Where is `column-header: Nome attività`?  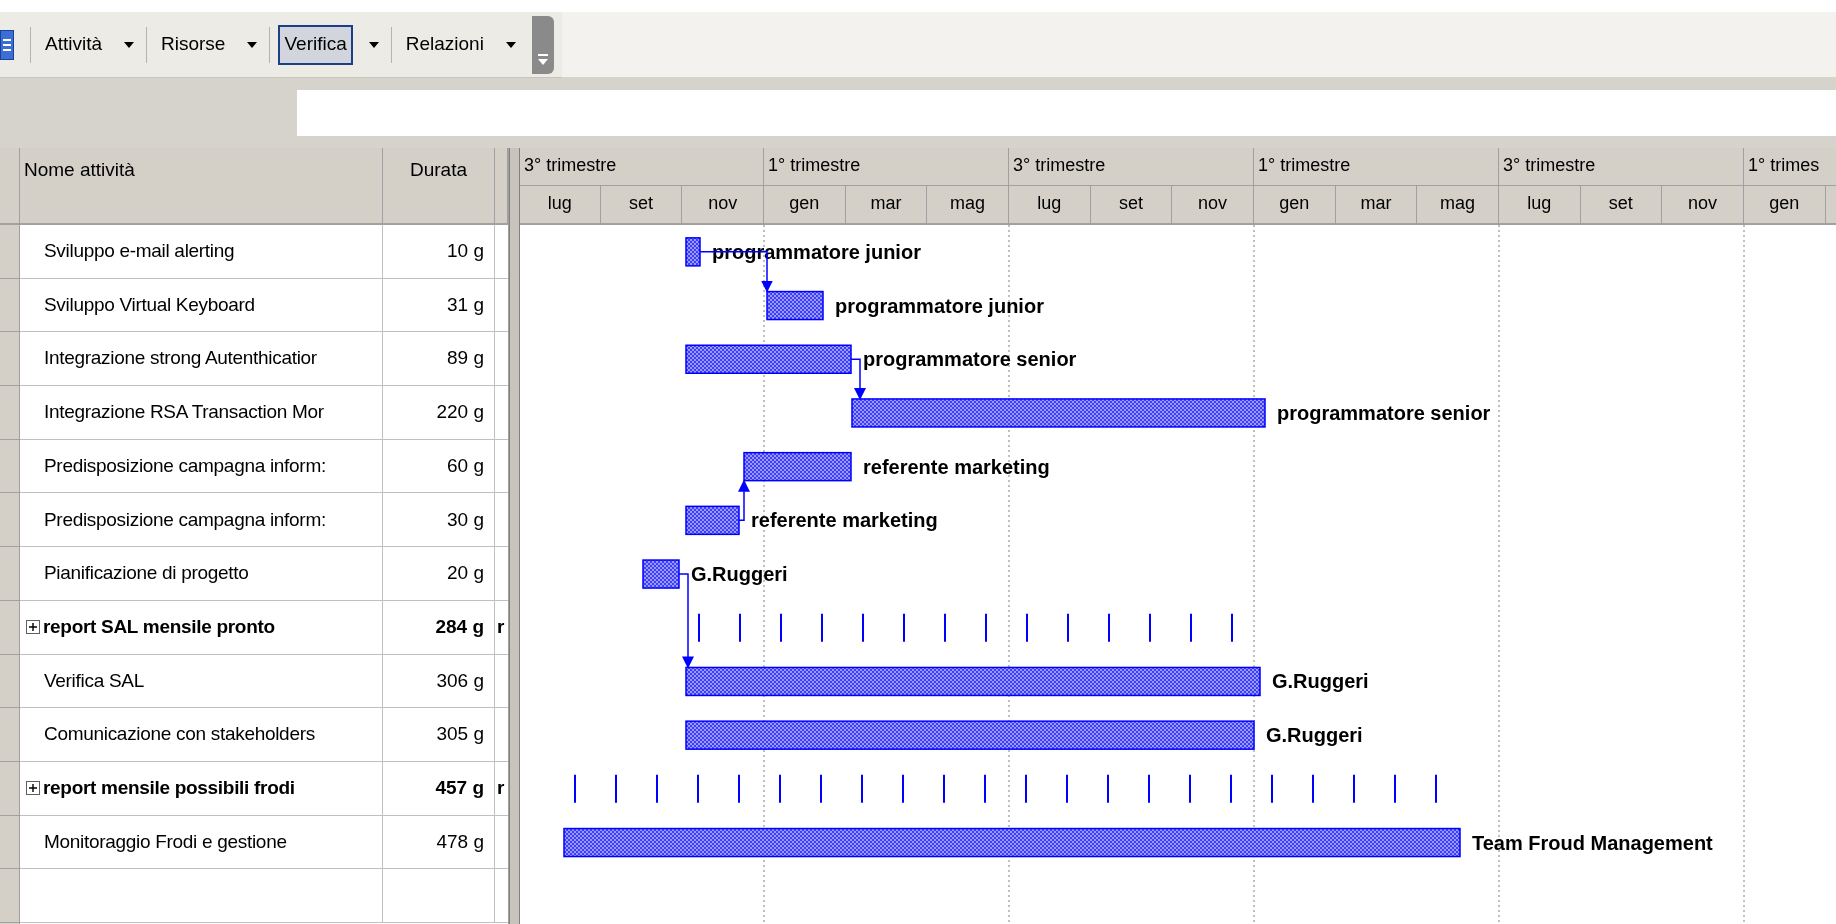
column-header: Nome attività is located at coordinates (201, 185).